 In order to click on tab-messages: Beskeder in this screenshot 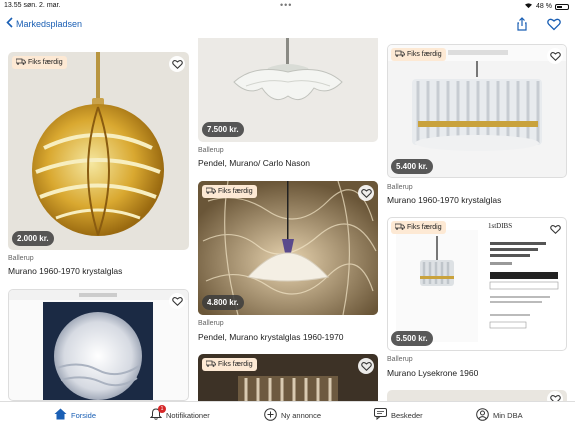, I will do `click(398, 415)`.